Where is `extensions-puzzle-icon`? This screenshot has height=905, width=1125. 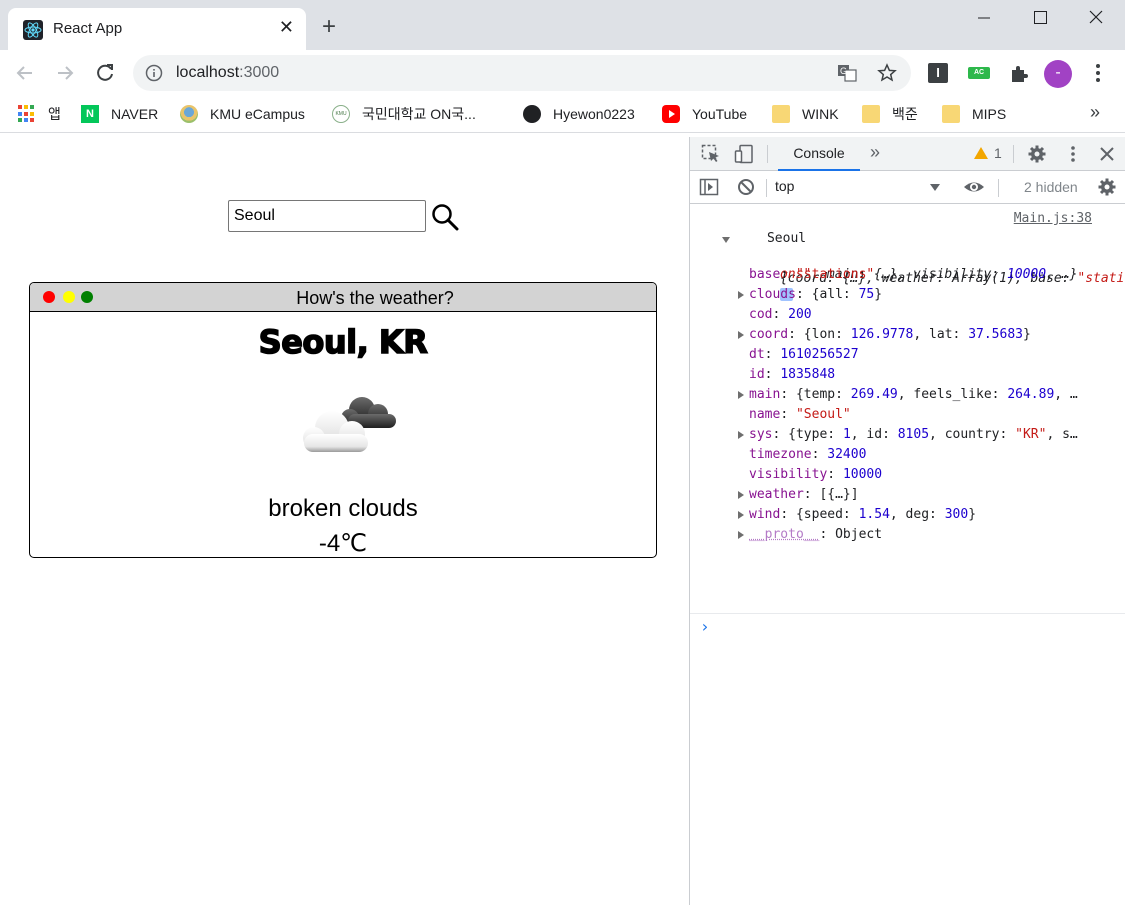 extensions-puzzle-icon is located at coordinates (1019, 74).